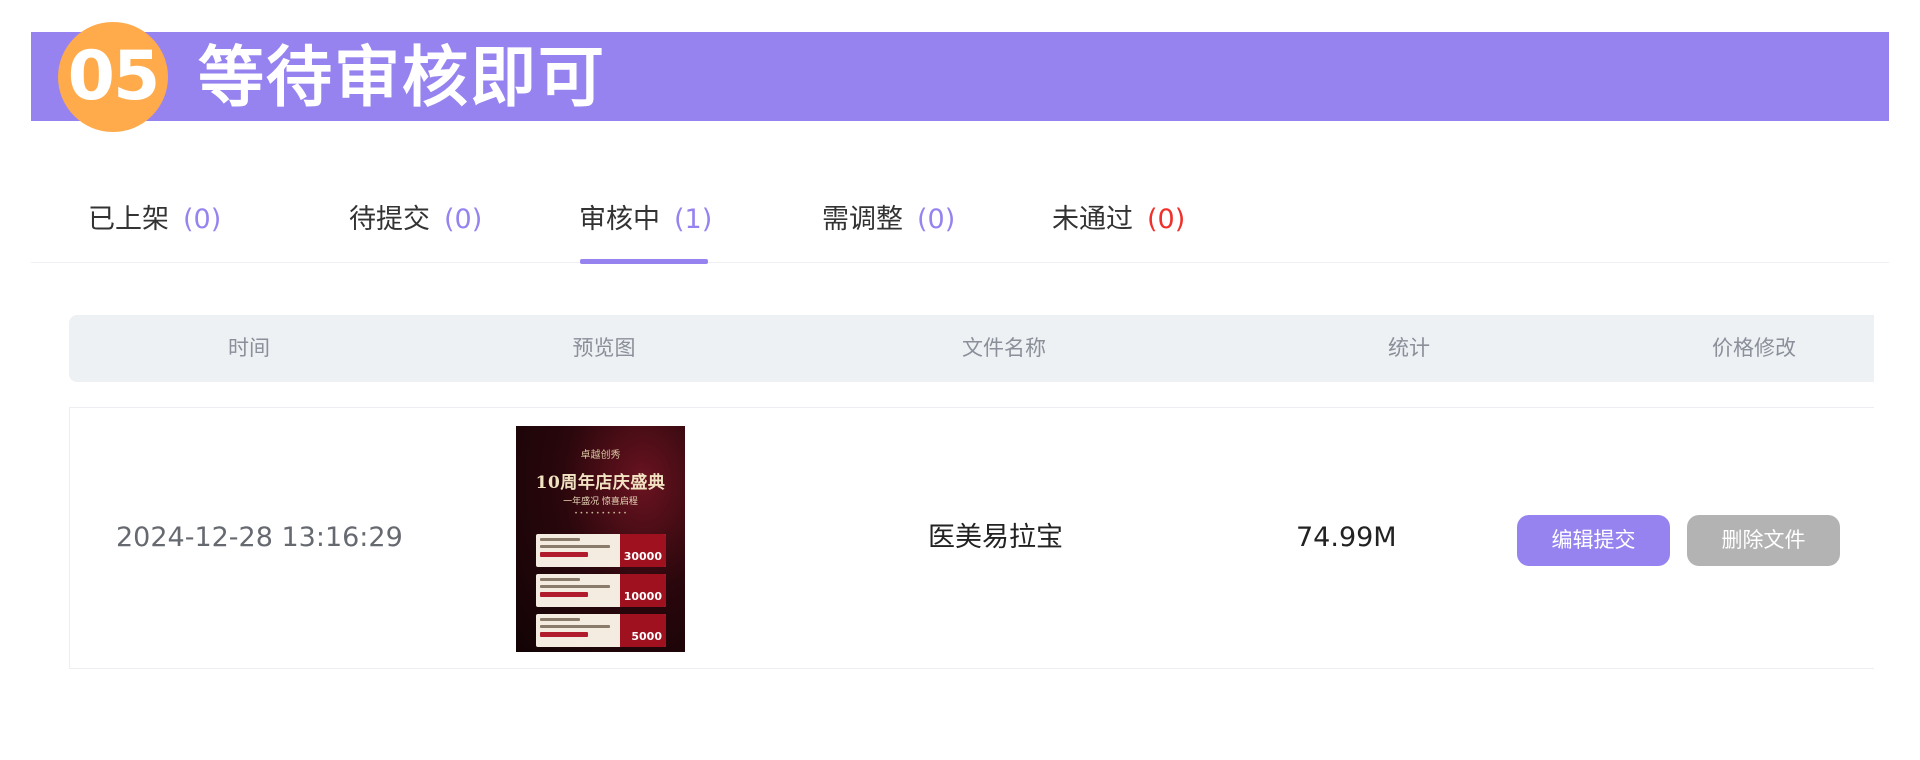 The width and height of the screenshot is (1920, 760). I want to click on tab-under-review: 审核中 (1), so click(646, 224).